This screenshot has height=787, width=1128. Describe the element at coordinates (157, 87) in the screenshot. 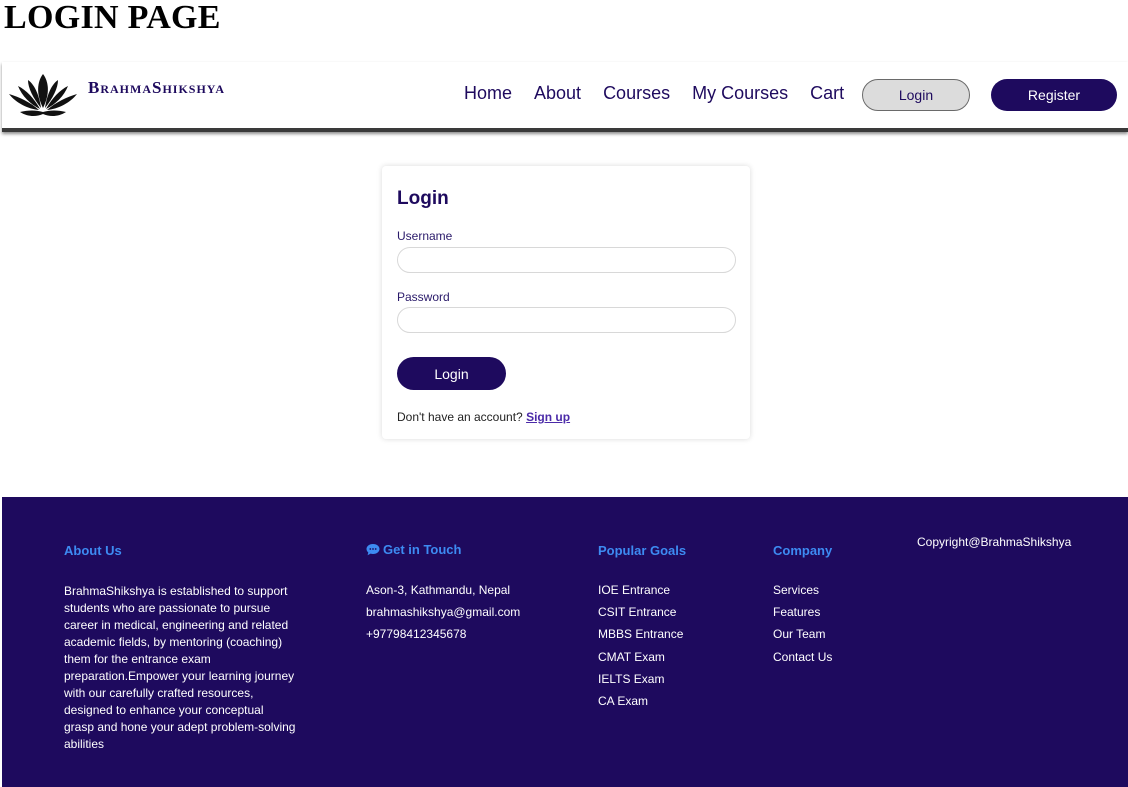

I see `brand-name: BrahmaShikshya` at that location.